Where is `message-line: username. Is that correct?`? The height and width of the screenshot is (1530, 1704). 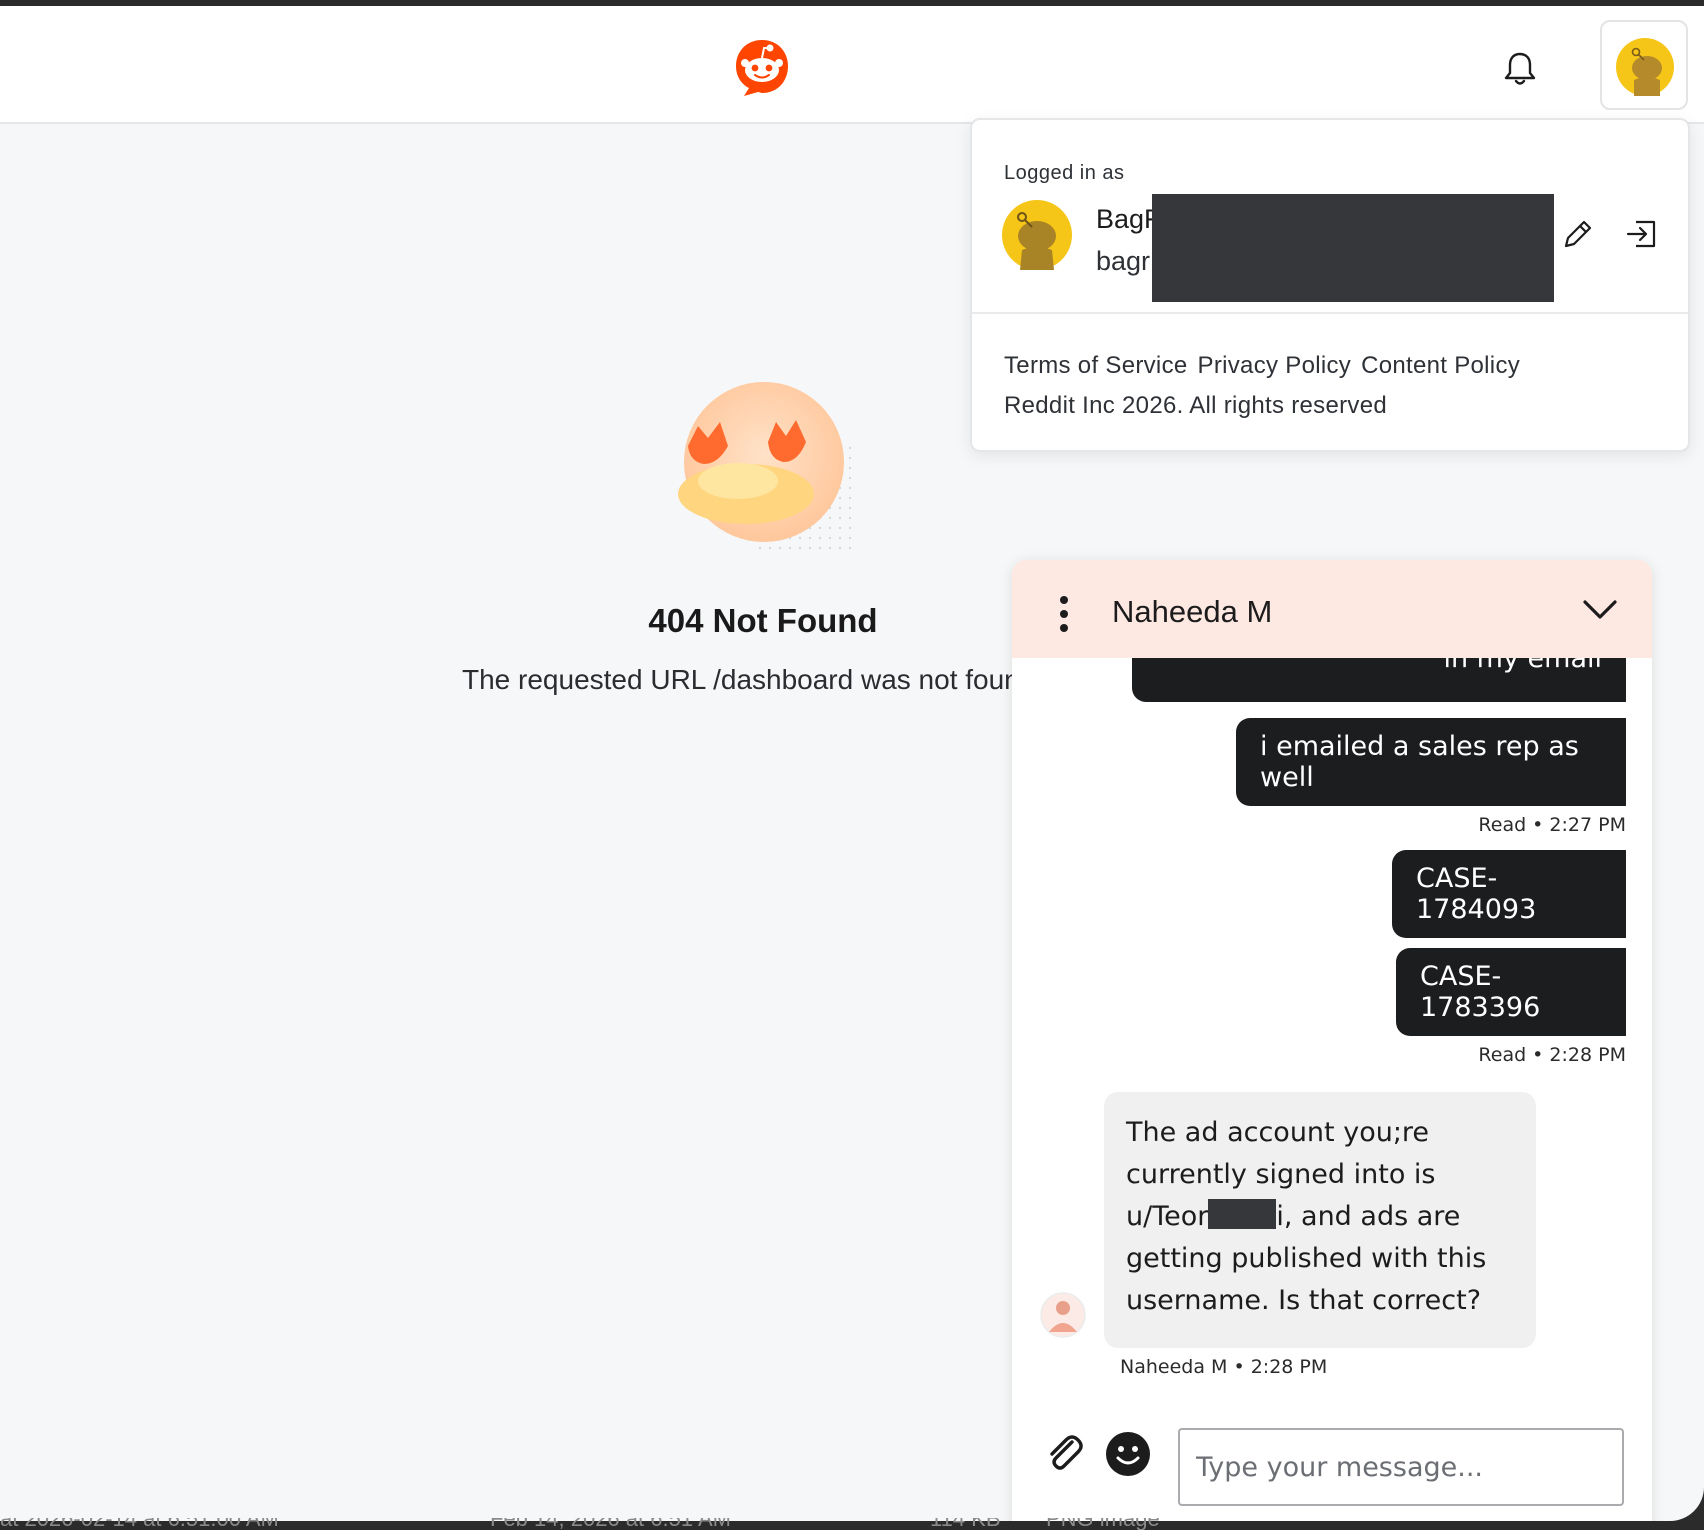
message-line: username. Is that correct? is located at coordinates (1304, 1300).